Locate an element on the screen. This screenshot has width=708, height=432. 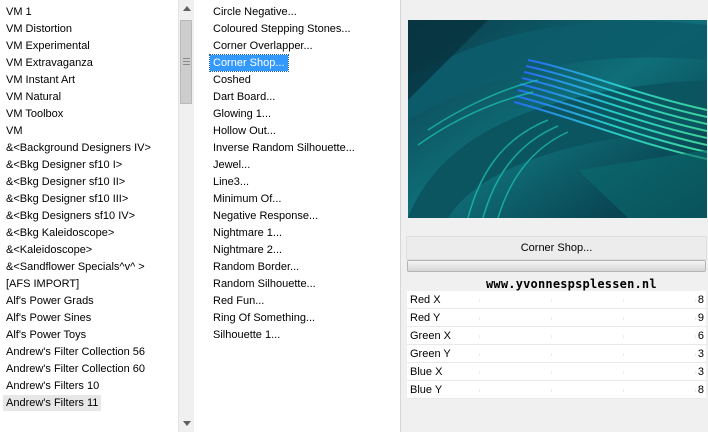
category-item: Andrew's Filters 10 is located at coordinates (52, 386).